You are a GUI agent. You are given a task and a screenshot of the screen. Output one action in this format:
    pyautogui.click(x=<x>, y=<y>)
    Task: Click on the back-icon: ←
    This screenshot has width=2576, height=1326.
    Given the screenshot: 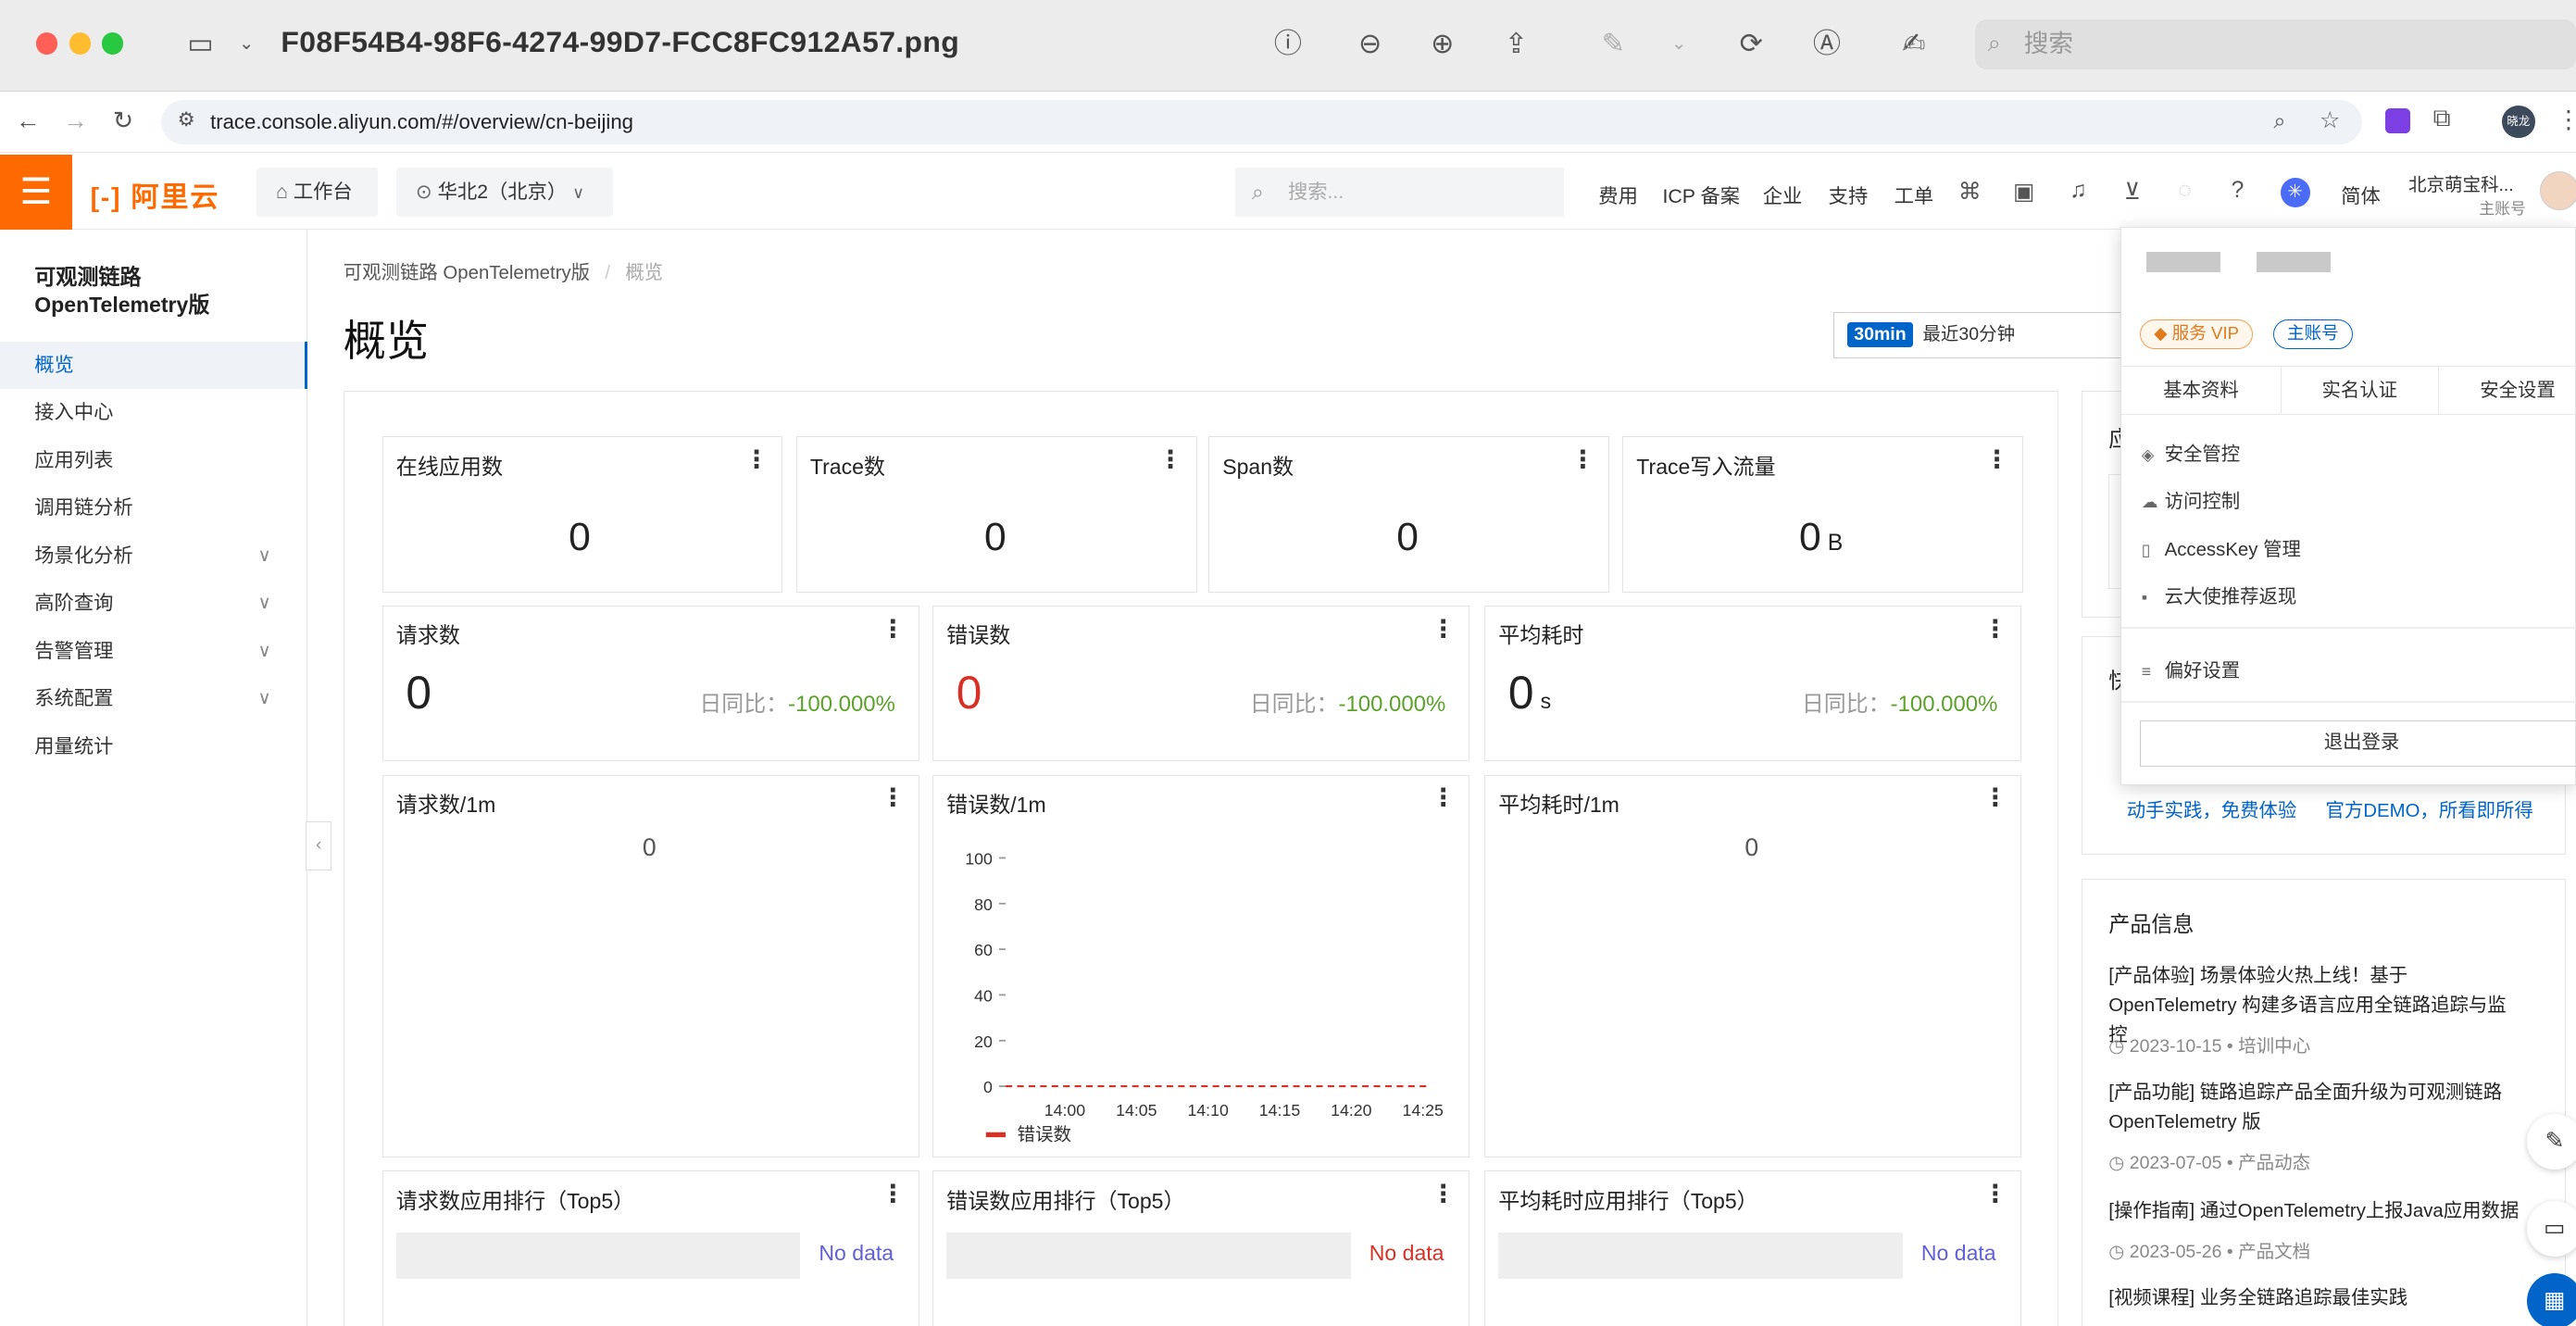 What is the action you would take?
    pyautogui.click(x=28, y=120)
    